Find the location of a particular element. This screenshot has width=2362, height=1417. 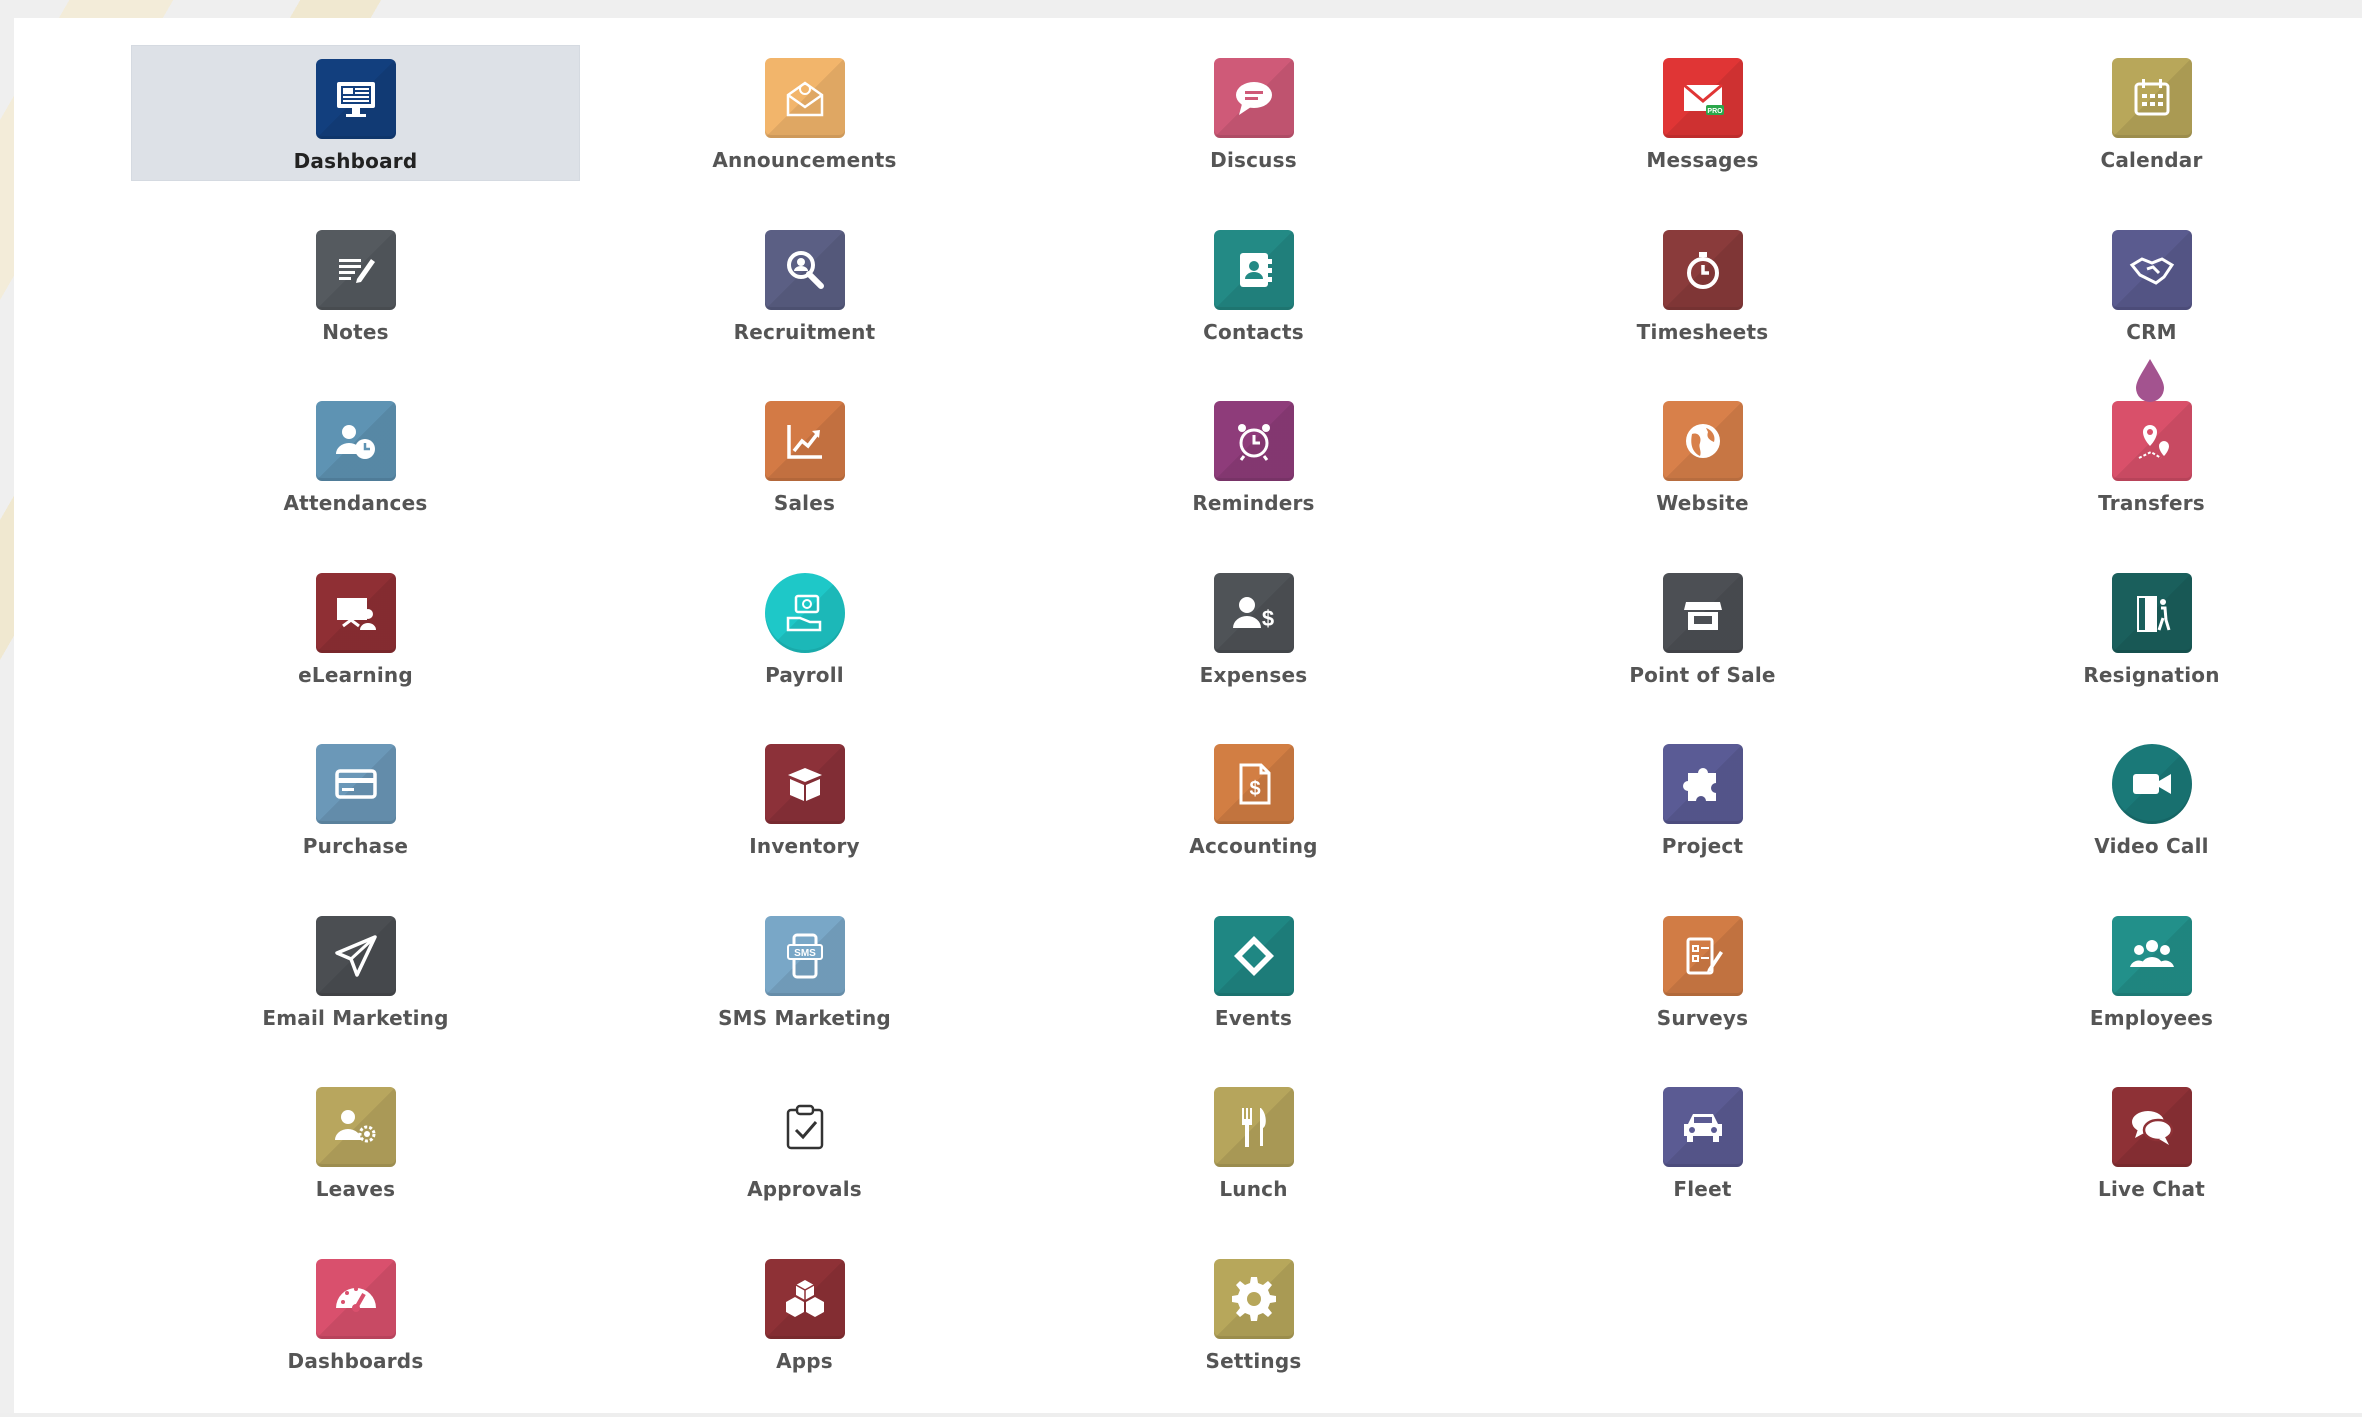

app-label: Website is located at coordinates (1702, 503).